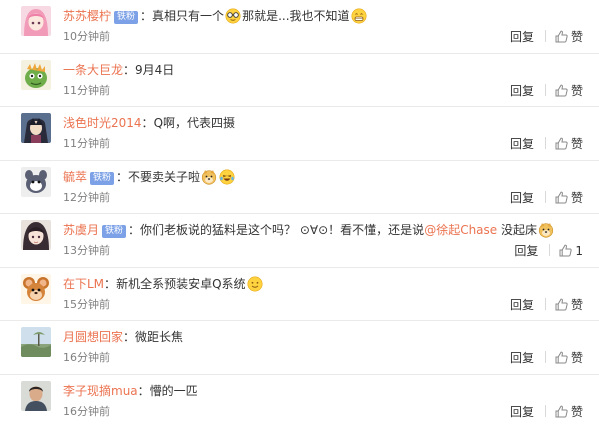  What do you see at coordinates (180, 284) in the screenshot?
I see `comment-text: 新机全系预装安卓Q系统` at bounding box center [180, 284].